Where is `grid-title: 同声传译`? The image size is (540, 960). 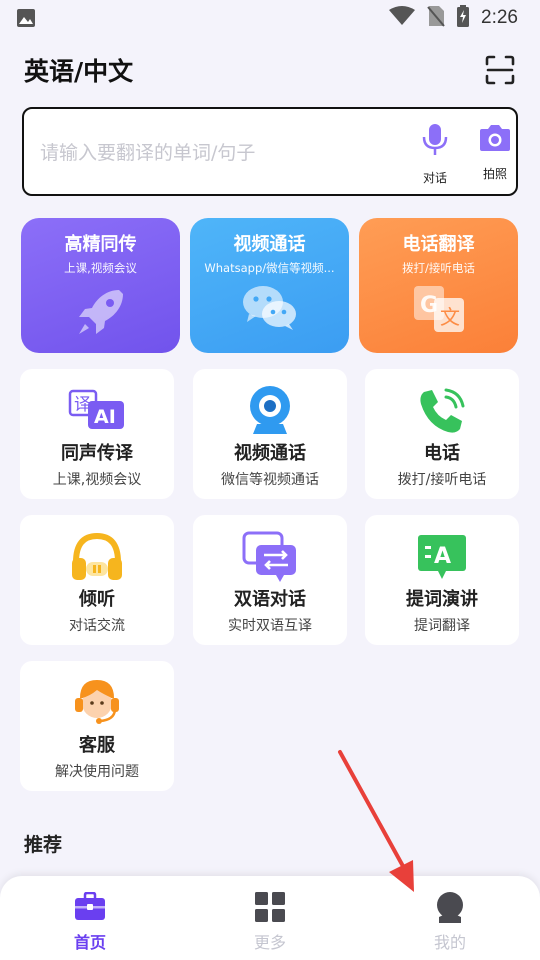
grid-title: 同声传译 is located at coordinates (97, 453).